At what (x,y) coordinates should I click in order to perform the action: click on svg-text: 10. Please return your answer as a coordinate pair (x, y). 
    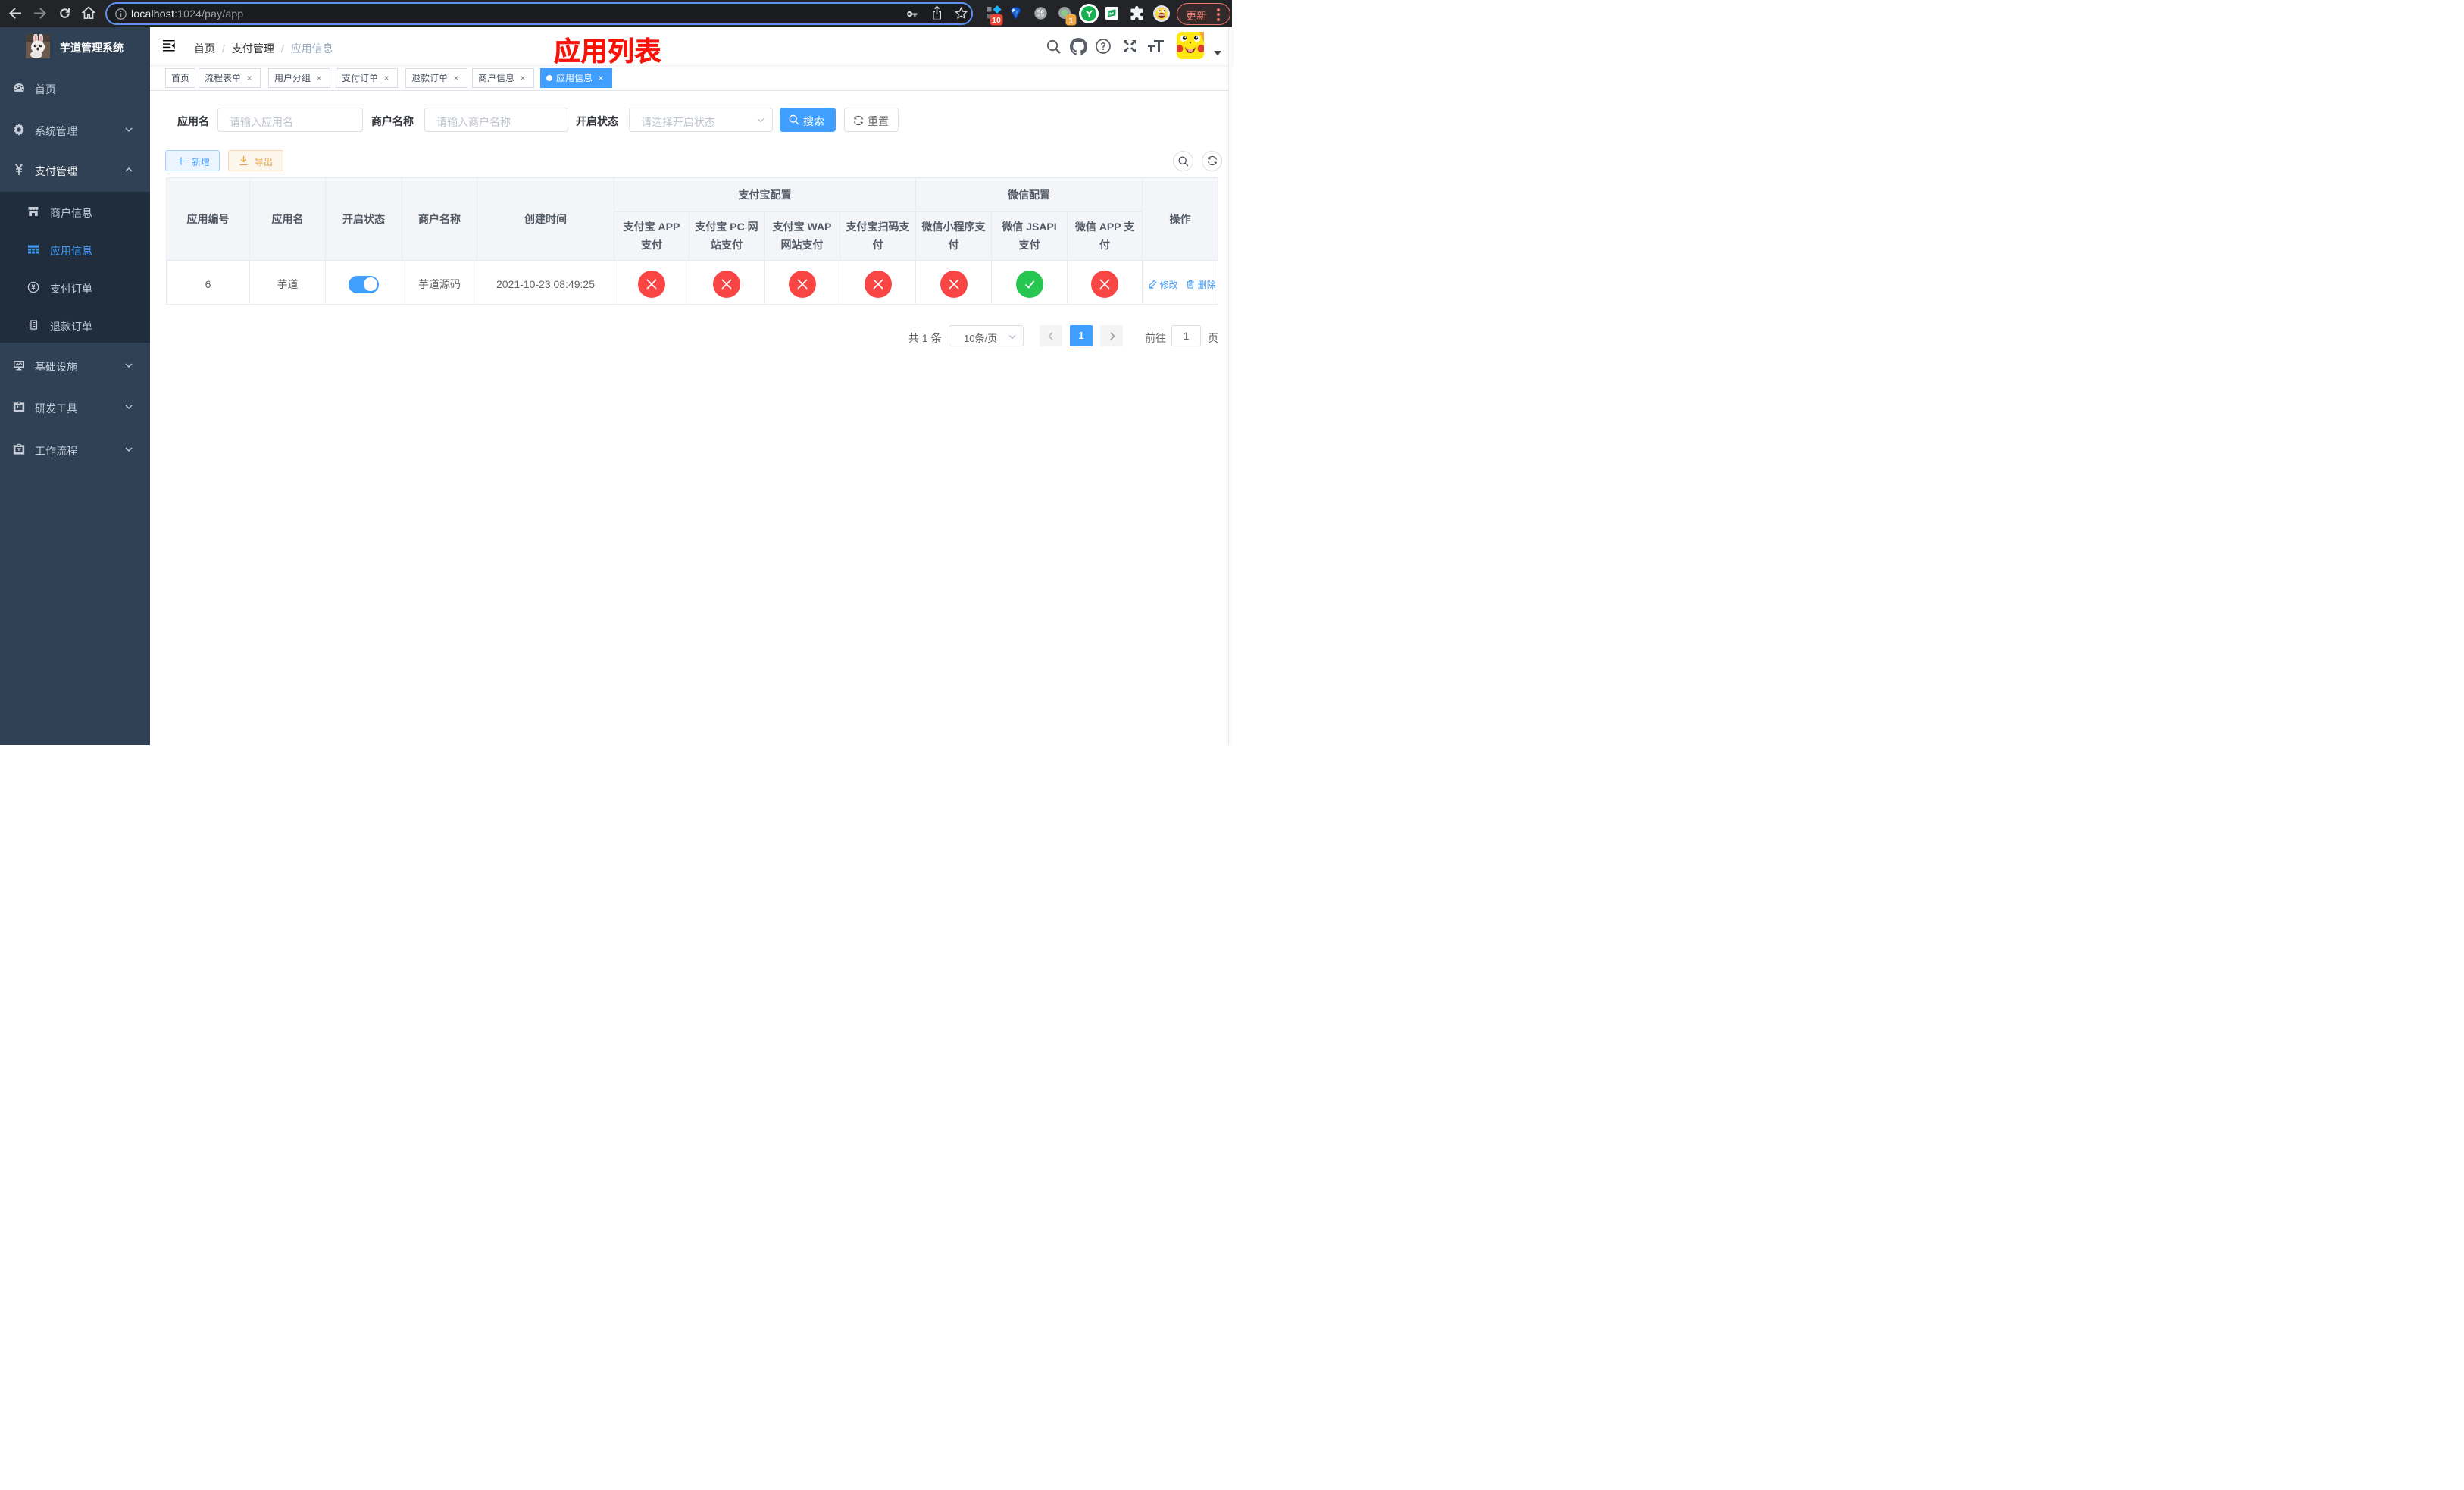
    Looking at the image, I should click on (996, 20).